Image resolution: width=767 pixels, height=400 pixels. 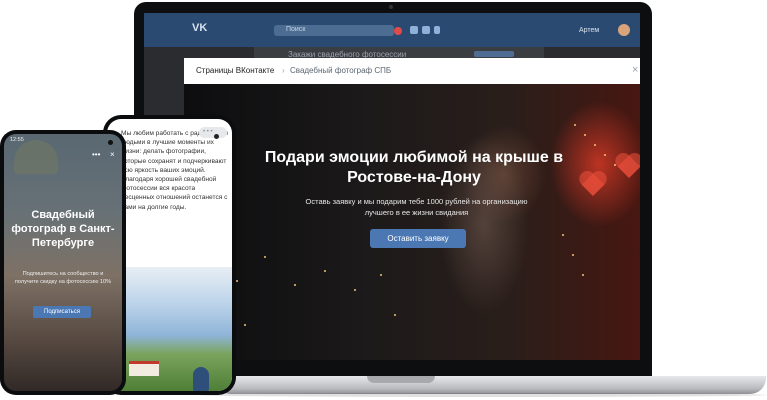 I want to click on photo-overlay, so click(x=63, y=262).